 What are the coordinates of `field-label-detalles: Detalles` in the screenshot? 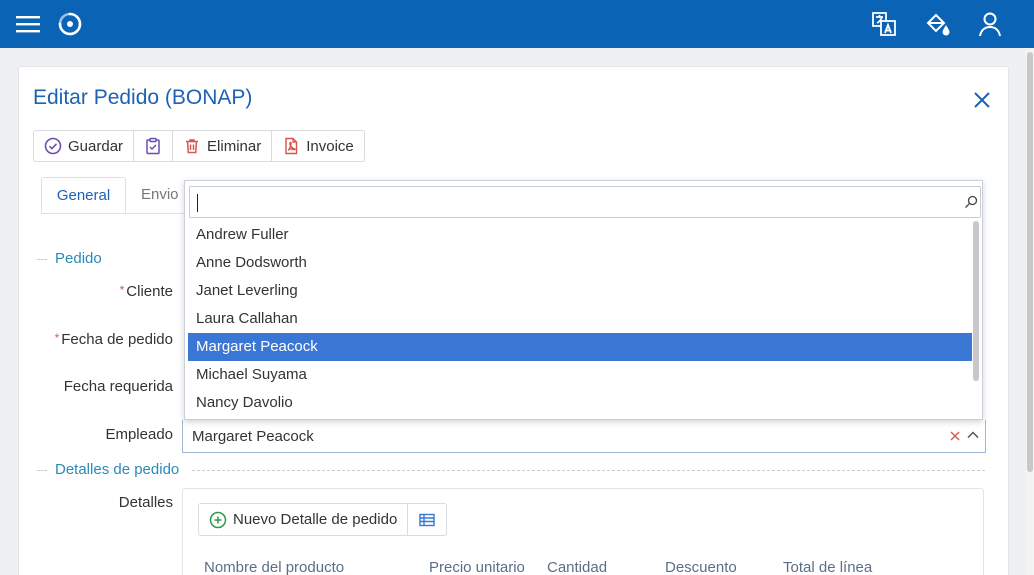 It's located at (145, 502).